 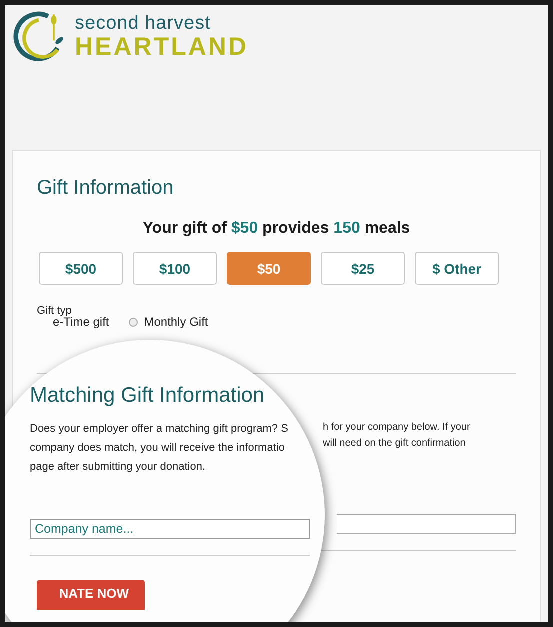 What do you see at coordinates (157, 448) in the screenshot?
I see `body-text: company does match, you will receive the informatio` at bounding box center [157, 448].